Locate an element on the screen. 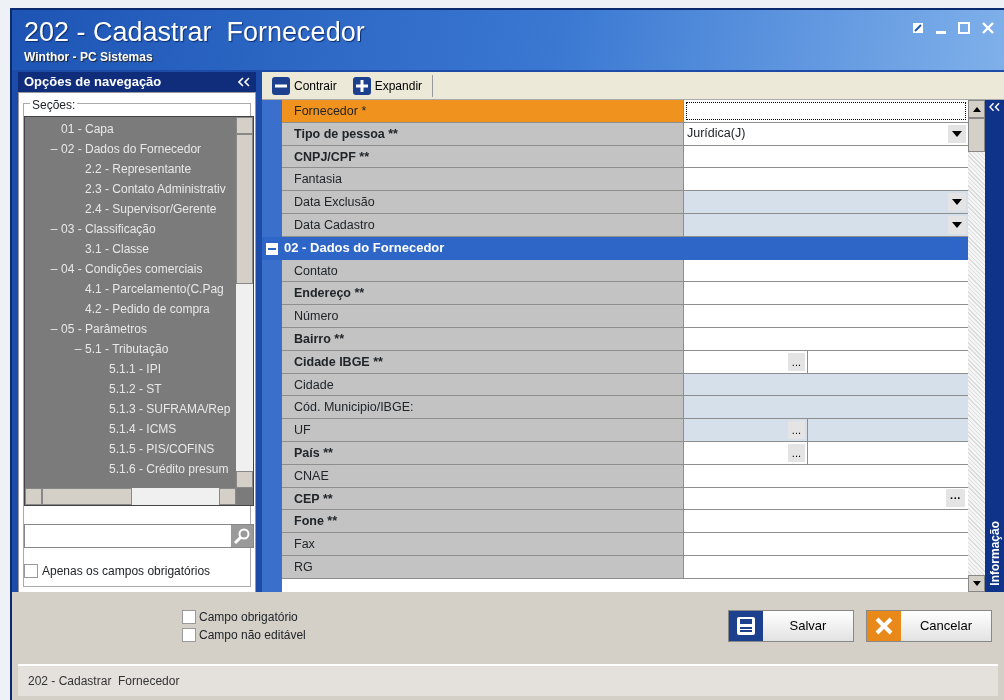  collapse-button: Contrair is located at coordinates (304, 85).